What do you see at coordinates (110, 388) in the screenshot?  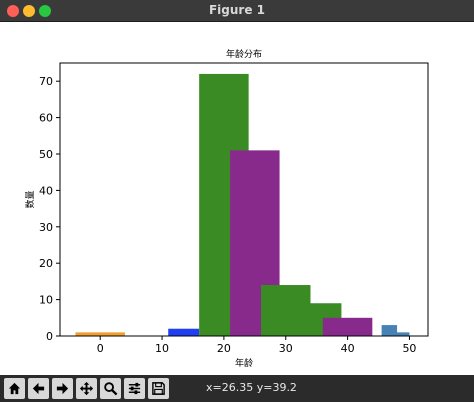 I see `zoom-magnifier-icon` at bounding box center [110, 388].